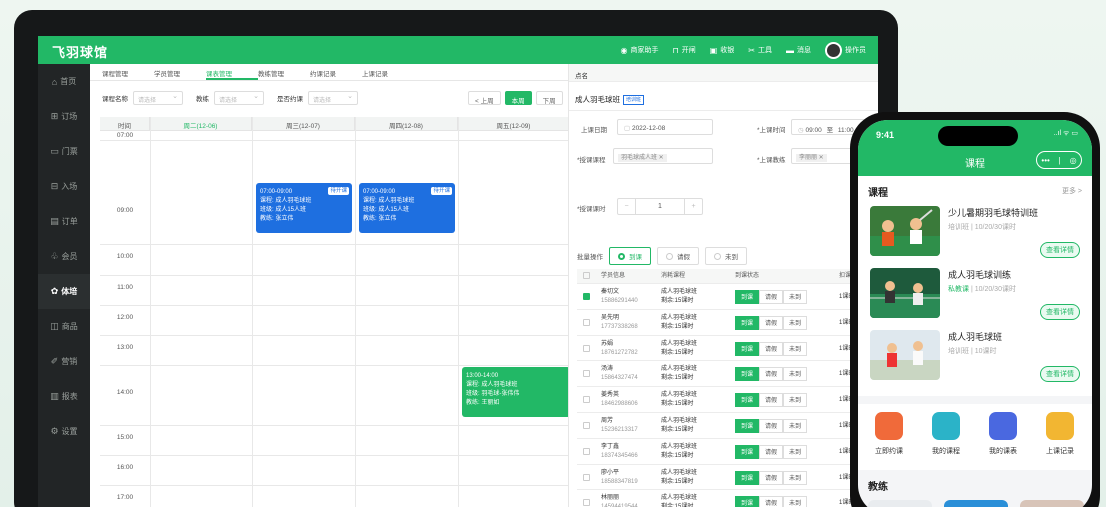  Describe the element at coordinates (64, 361) in the screenshot. I see `sidebar-item-marketing: ✐ 营销` at that location.